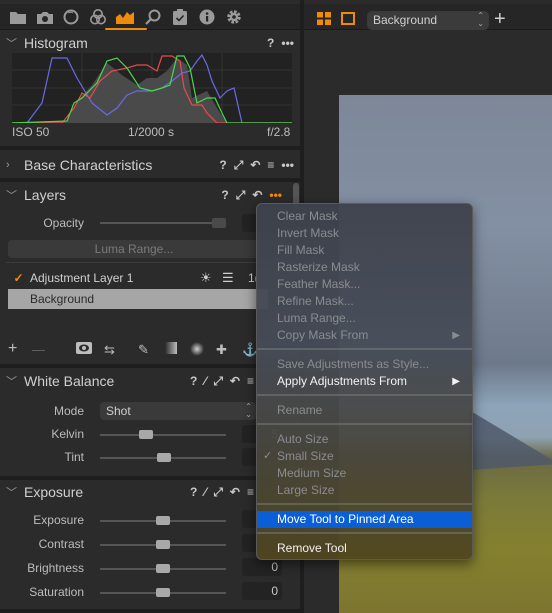 The image size is (552, 613). I want to click on menu-item-medium-size: Medium Size, so click(364, 473).